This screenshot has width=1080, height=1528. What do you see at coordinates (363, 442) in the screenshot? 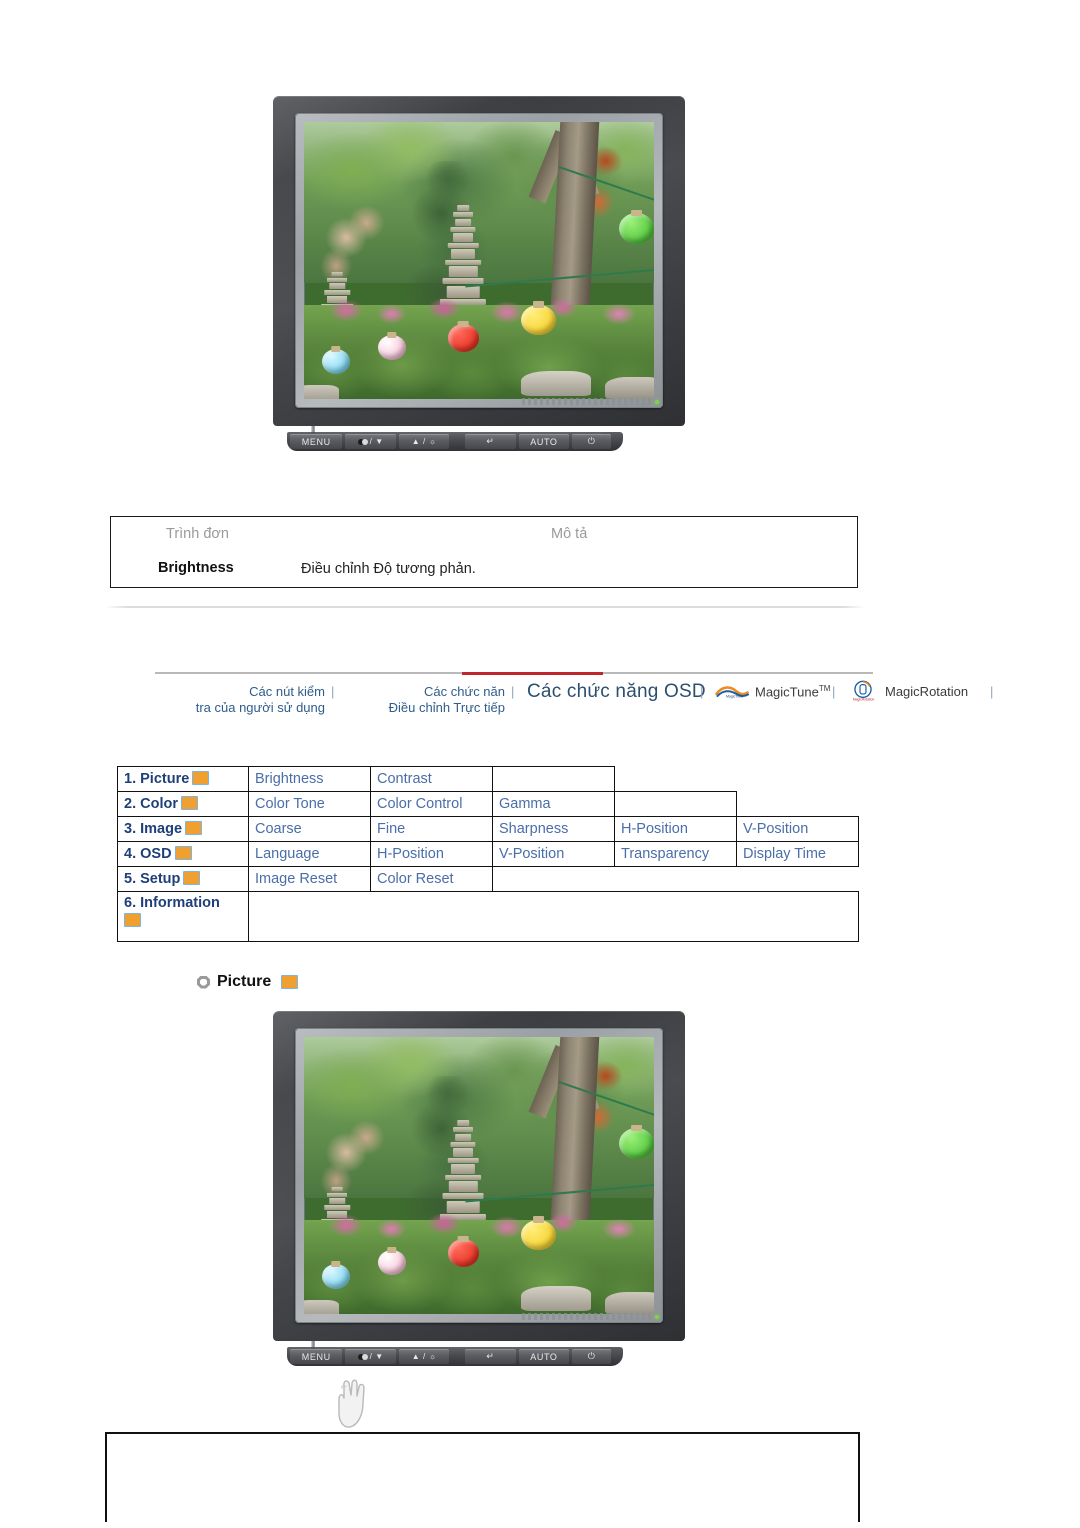
I see `magicbright-icon` at bounding box center [363, 442].